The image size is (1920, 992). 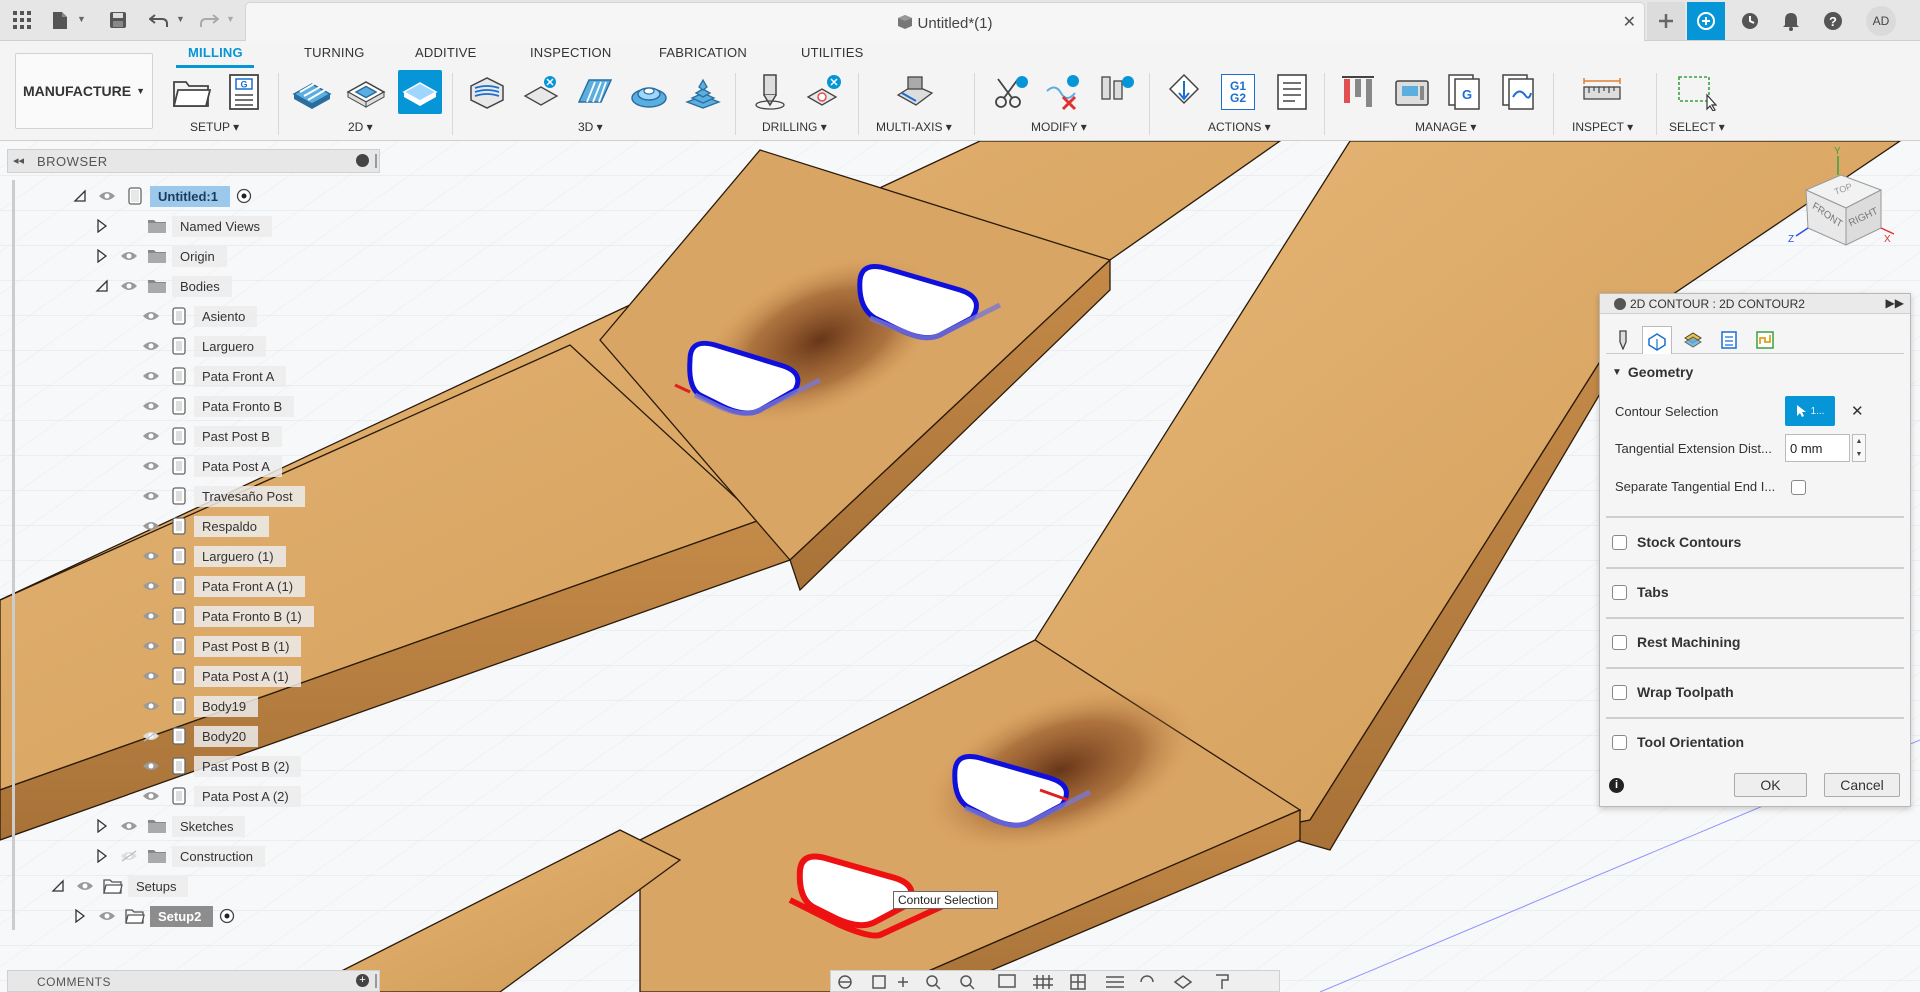 What do you see at coordinates (1623, 340) in the screenshot?
I see `tab-tool` at bounding box center [1623, 340].